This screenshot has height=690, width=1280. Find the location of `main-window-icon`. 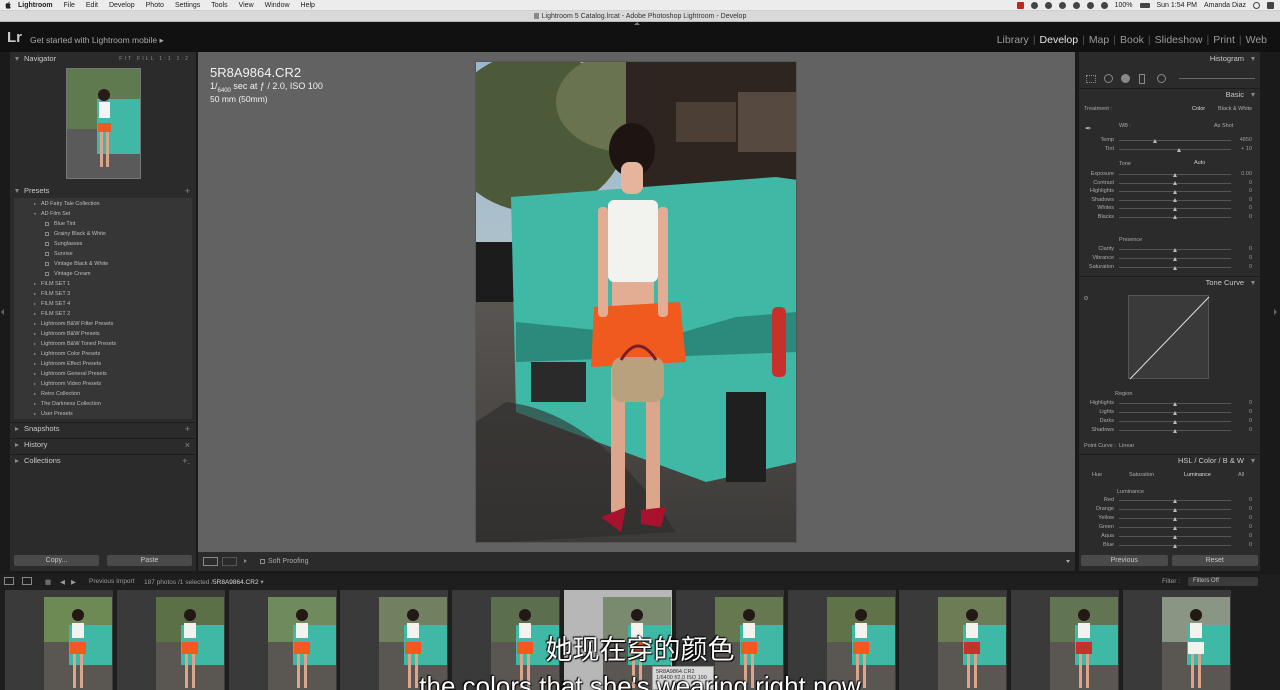

main-window-icon is located at coordinates (9, 581).